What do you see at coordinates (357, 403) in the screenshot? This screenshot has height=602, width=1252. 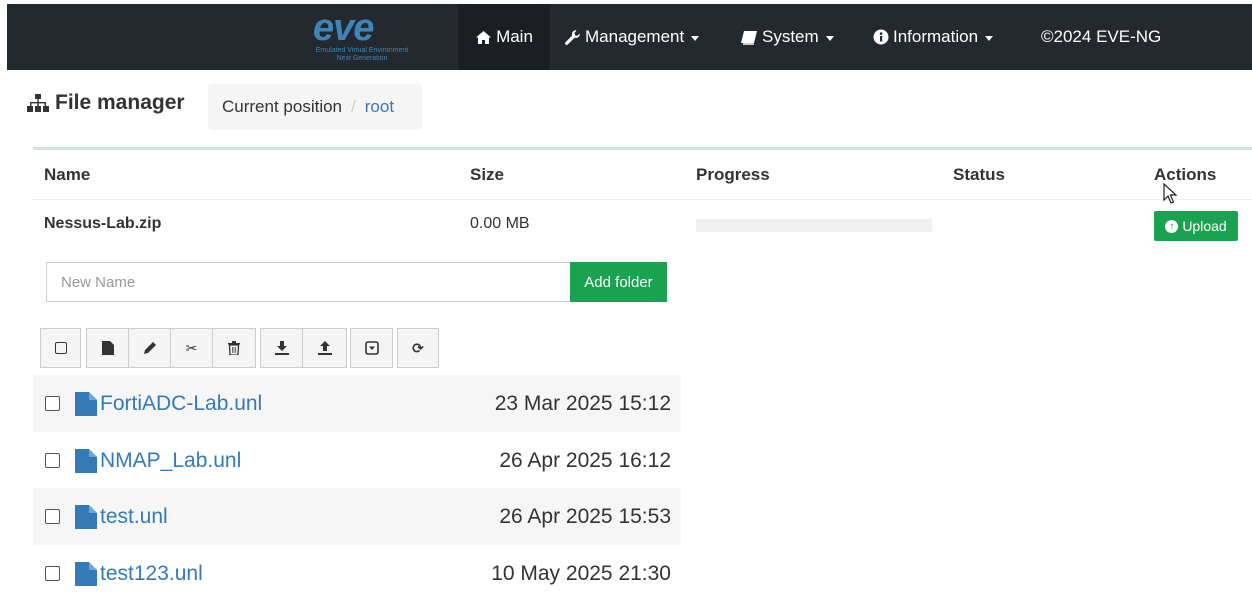 I see `file-row: FortiADC-Lab.unl 23 Mar 2025 15:12` at bounding box center [357, 403].